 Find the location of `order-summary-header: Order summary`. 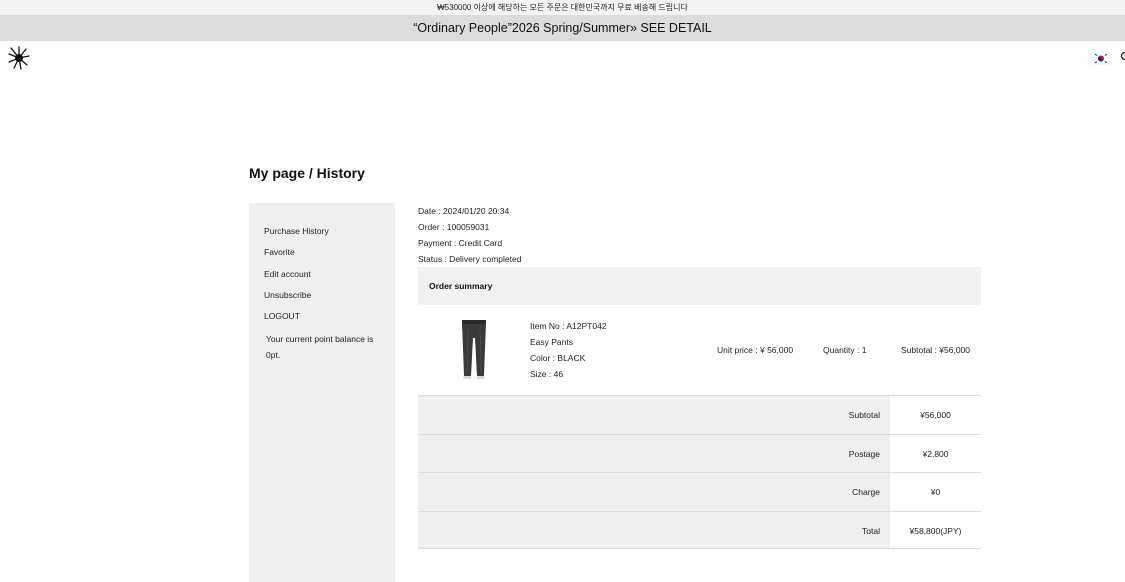

order-summary-header: Order summary is located at coordinates (699, 286).